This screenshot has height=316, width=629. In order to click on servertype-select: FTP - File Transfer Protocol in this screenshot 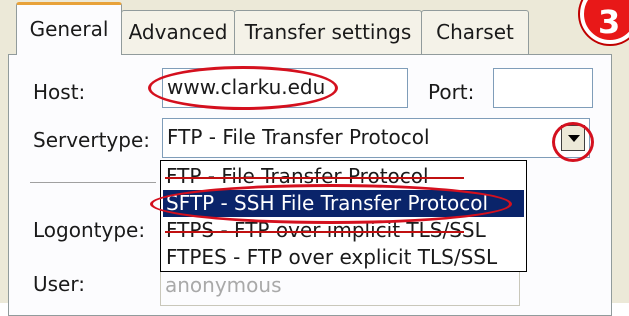, I will do `click(376, 138)`.